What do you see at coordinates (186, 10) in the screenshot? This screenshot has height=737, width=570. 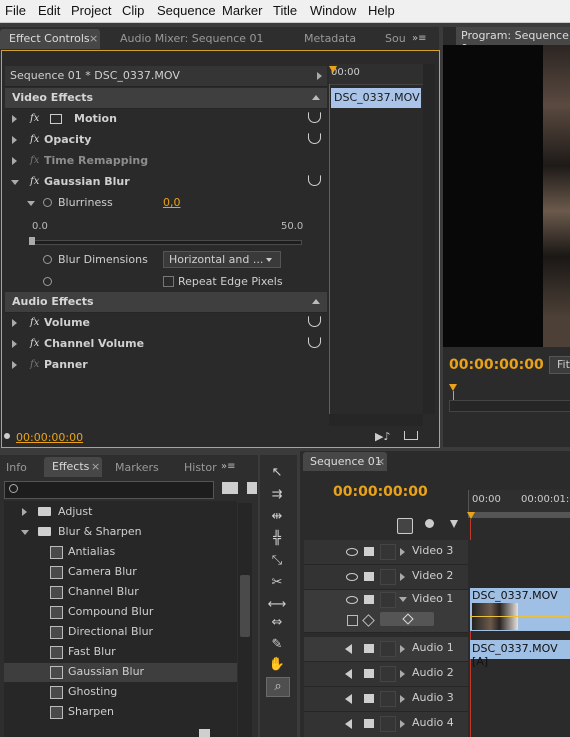 I see `menu-sequence: Sequence` at bounding box center [186, 10].